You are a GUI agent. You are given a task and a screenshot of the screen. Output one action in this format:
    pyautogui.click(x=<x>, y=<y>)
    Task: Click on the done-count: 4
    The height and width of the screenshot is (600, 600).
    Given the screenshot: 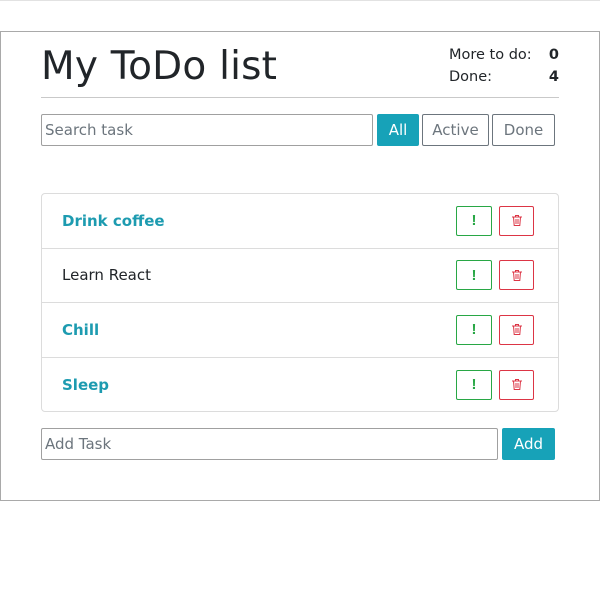 What is the action you would take?
    pyautogui.click(x=553, y=77)
    